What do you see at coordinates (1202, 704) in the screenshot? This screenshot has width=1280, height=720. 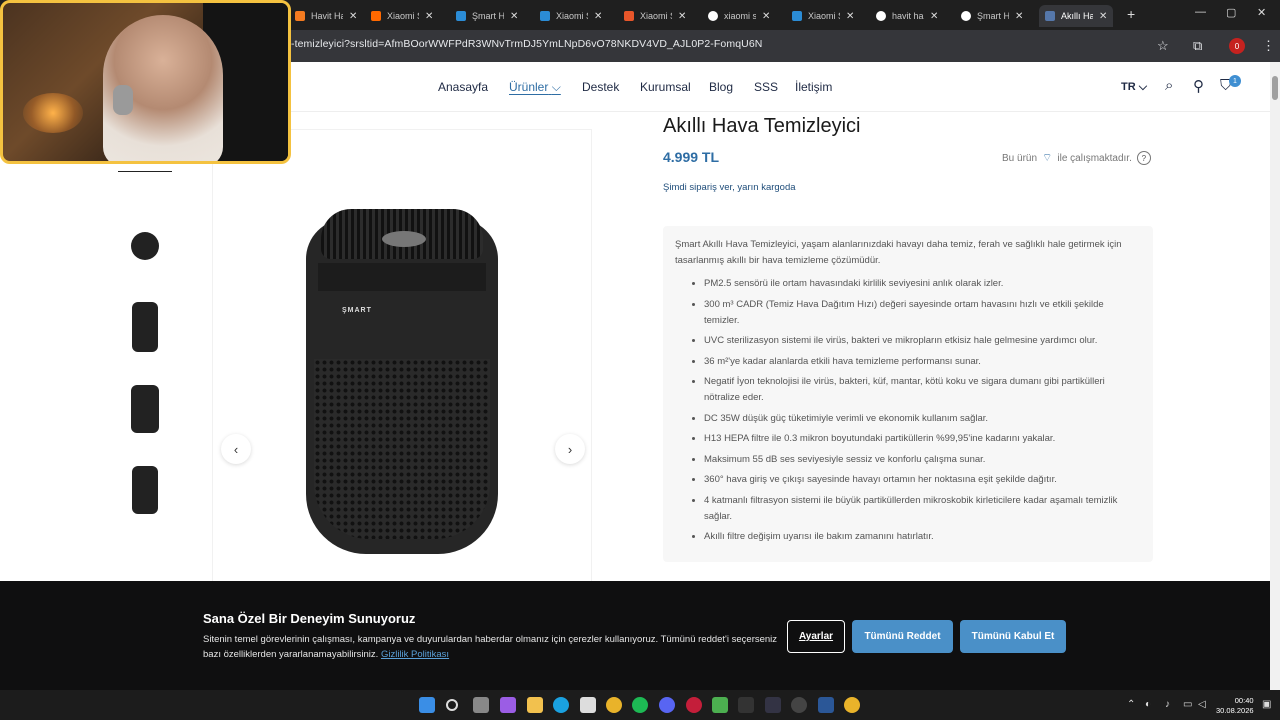 I see `volume-icon: ◁` at bounding box center [1202, 704].